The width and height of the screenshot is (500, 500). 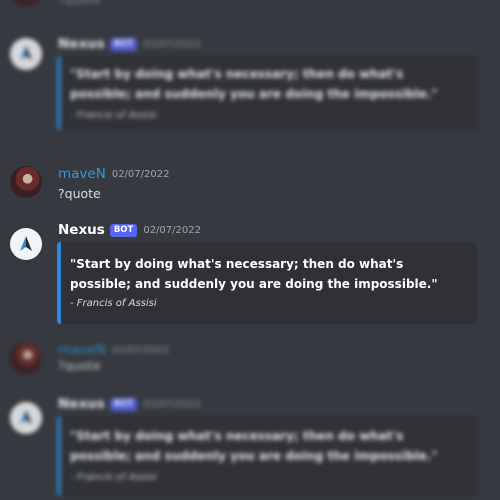 I want to click on message-user-blurred: maveN 02/07/2022 ?quote, so click(x=250, y=358).